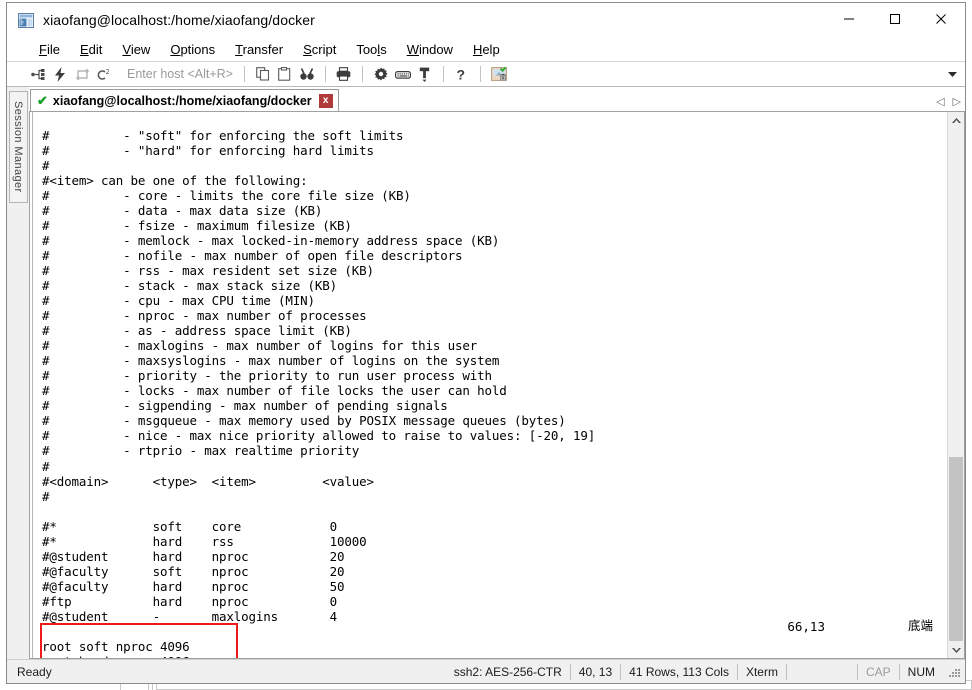 This screenshot has height=690, width=972. What do you see at coordinates (198, 49) in the screenshot?
I see `menu-label-options-rest: ptions` at bounding box center [198, 49].